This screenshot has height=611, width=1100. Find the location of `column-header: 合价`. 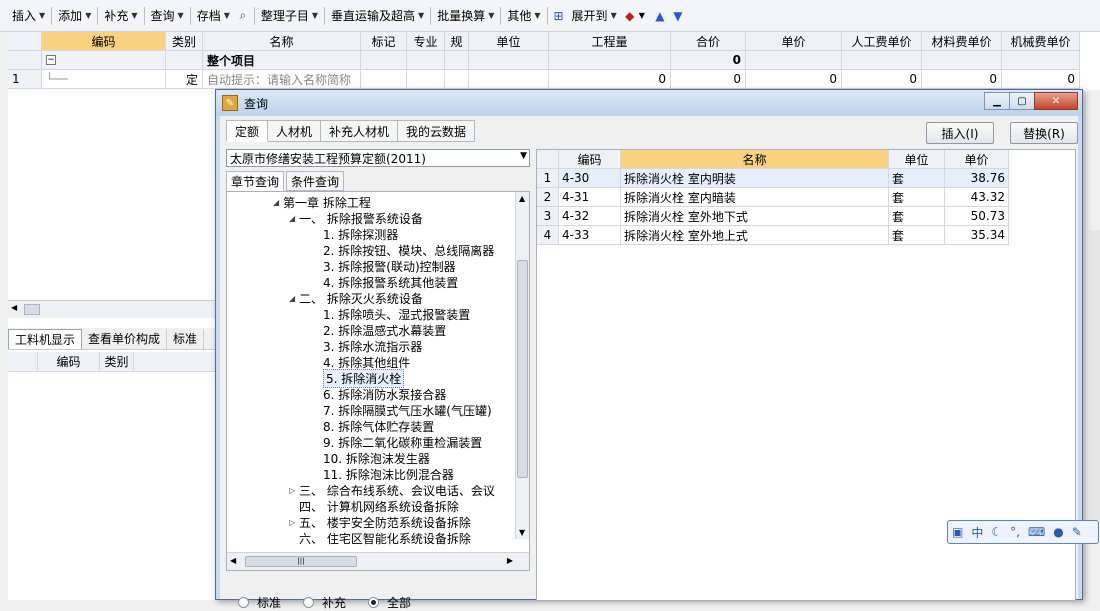

column-header: 合价 is located at coordinates (708, 41).